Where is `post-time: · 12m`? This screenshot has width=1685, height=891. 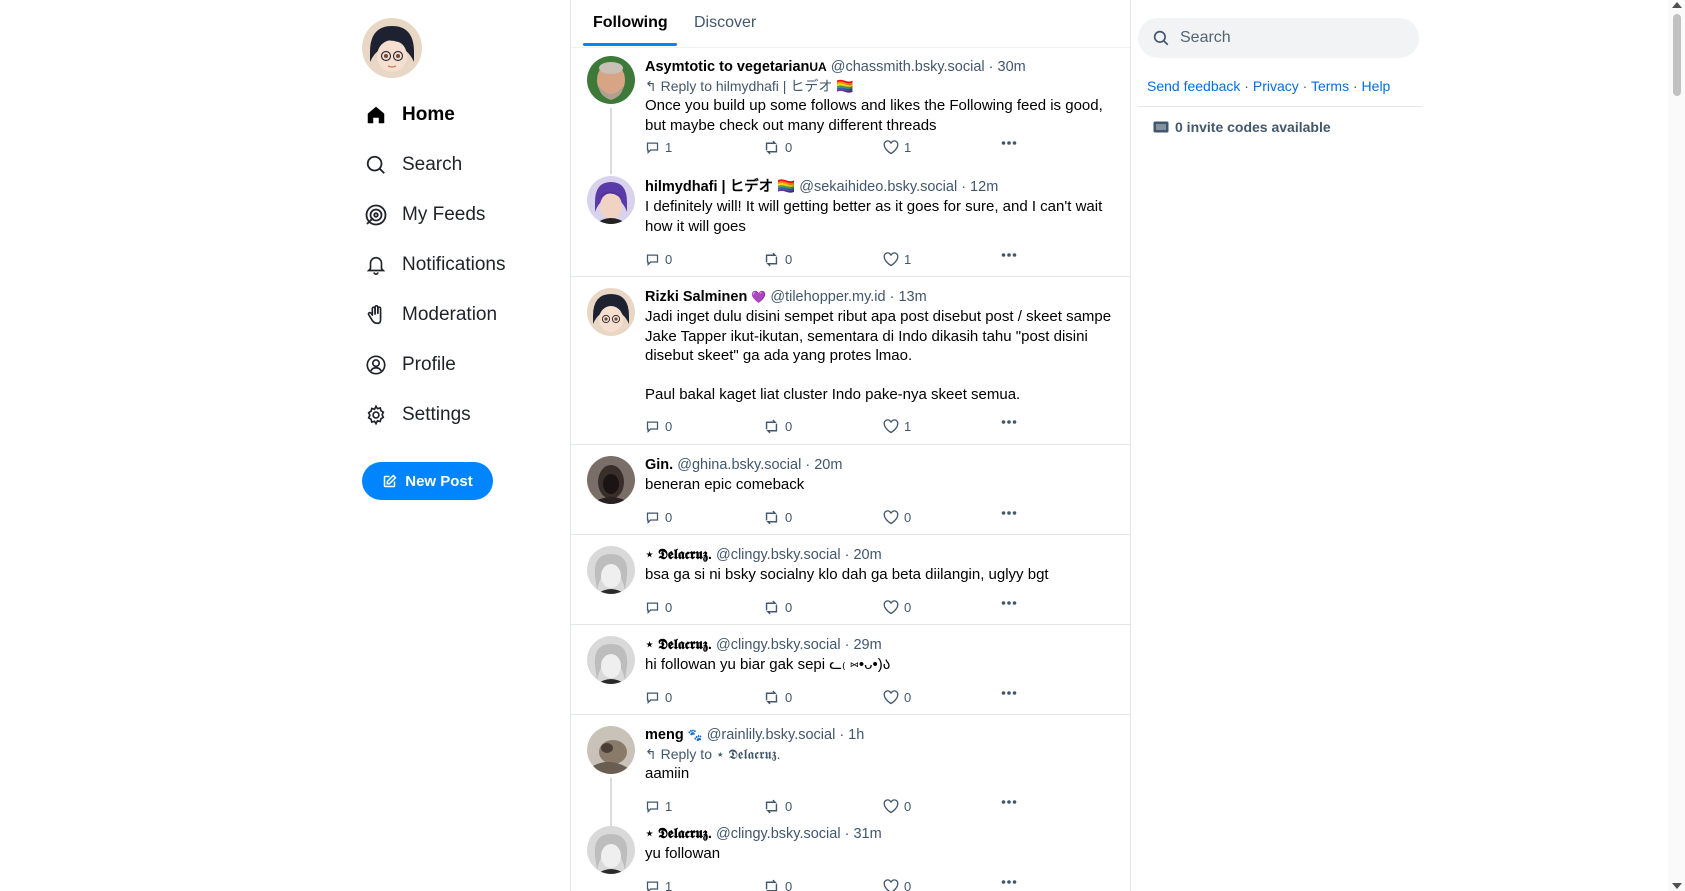
post-time: · 12m is located at coordinates (979, 187).